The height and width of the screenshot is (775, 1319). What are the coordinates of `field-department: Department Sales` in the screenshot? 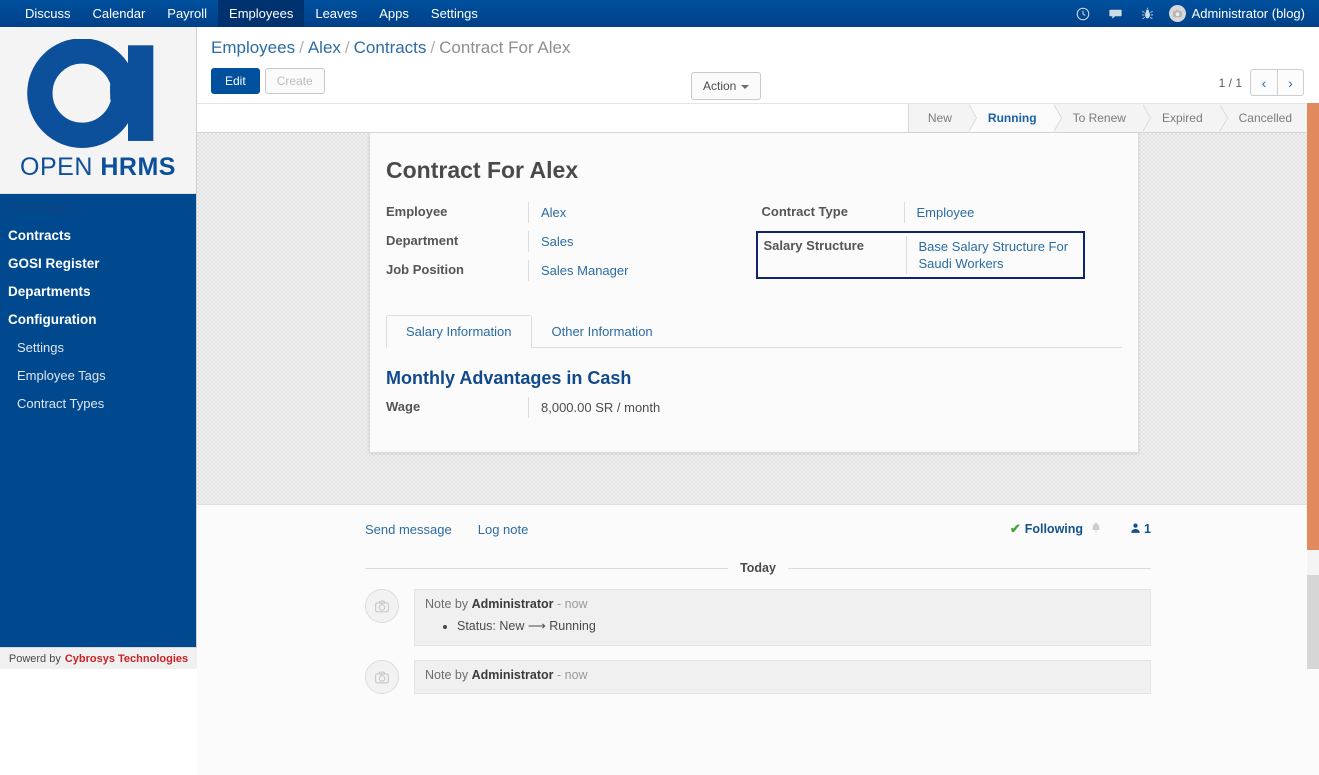 It's located at (566, 241).